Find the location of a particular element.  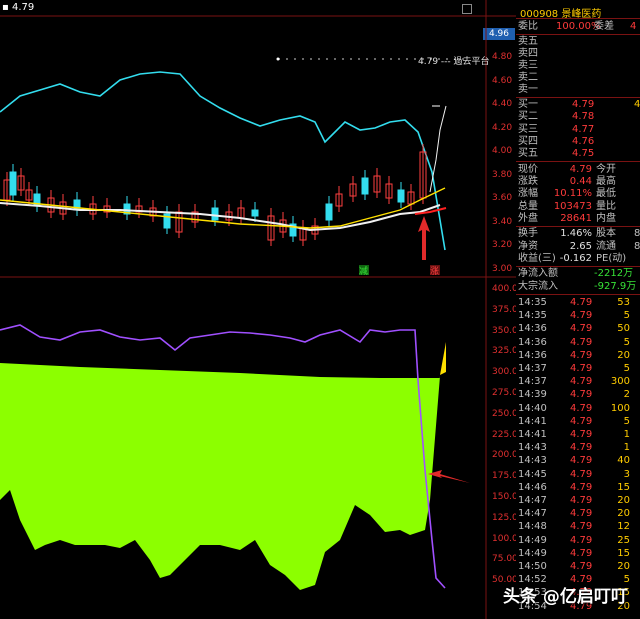

trade-volume: 50 is located at coordinates (623, 329).